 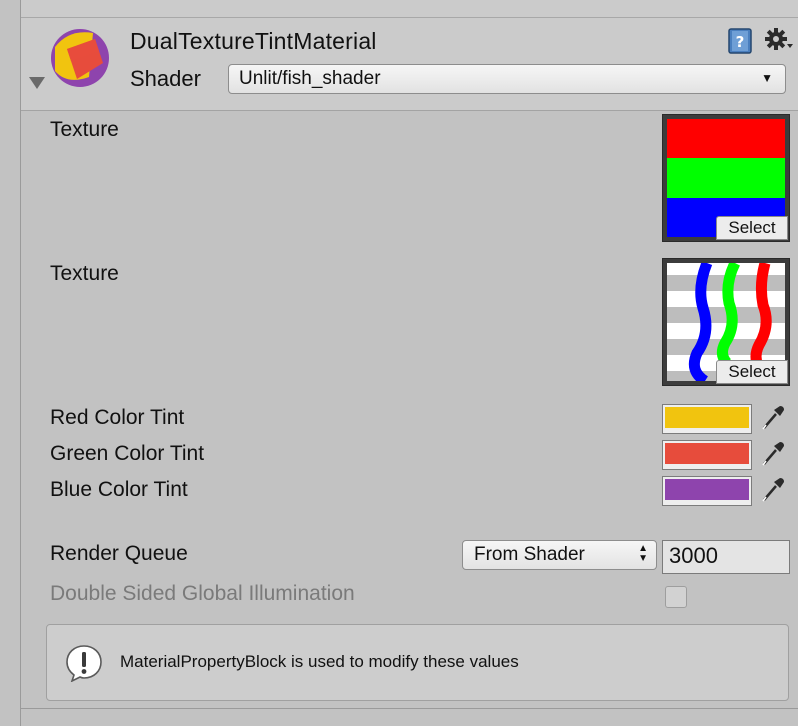 I want to click on red-tint-color-field, so click(x=707, y=419).